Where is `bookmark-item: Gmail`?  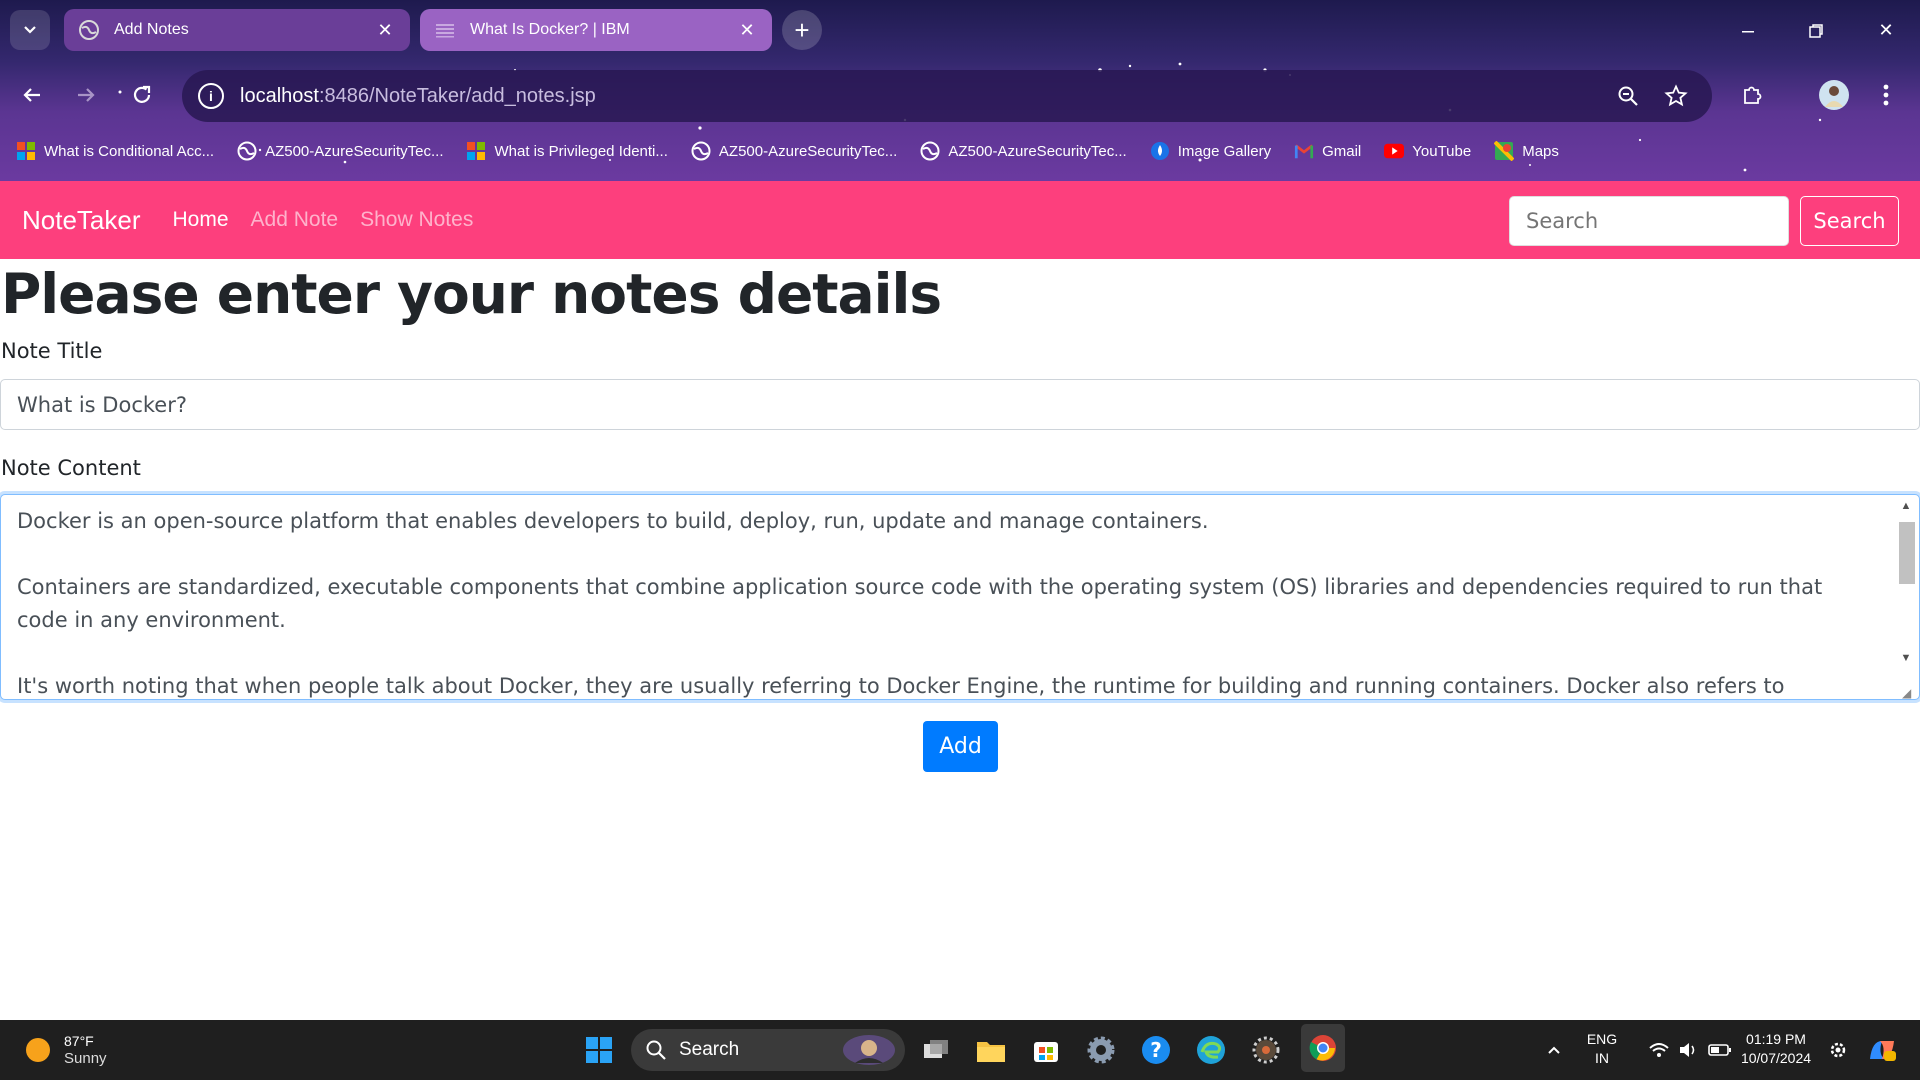 bookmark-item: Gmail is located at coordinates (1327, 151).